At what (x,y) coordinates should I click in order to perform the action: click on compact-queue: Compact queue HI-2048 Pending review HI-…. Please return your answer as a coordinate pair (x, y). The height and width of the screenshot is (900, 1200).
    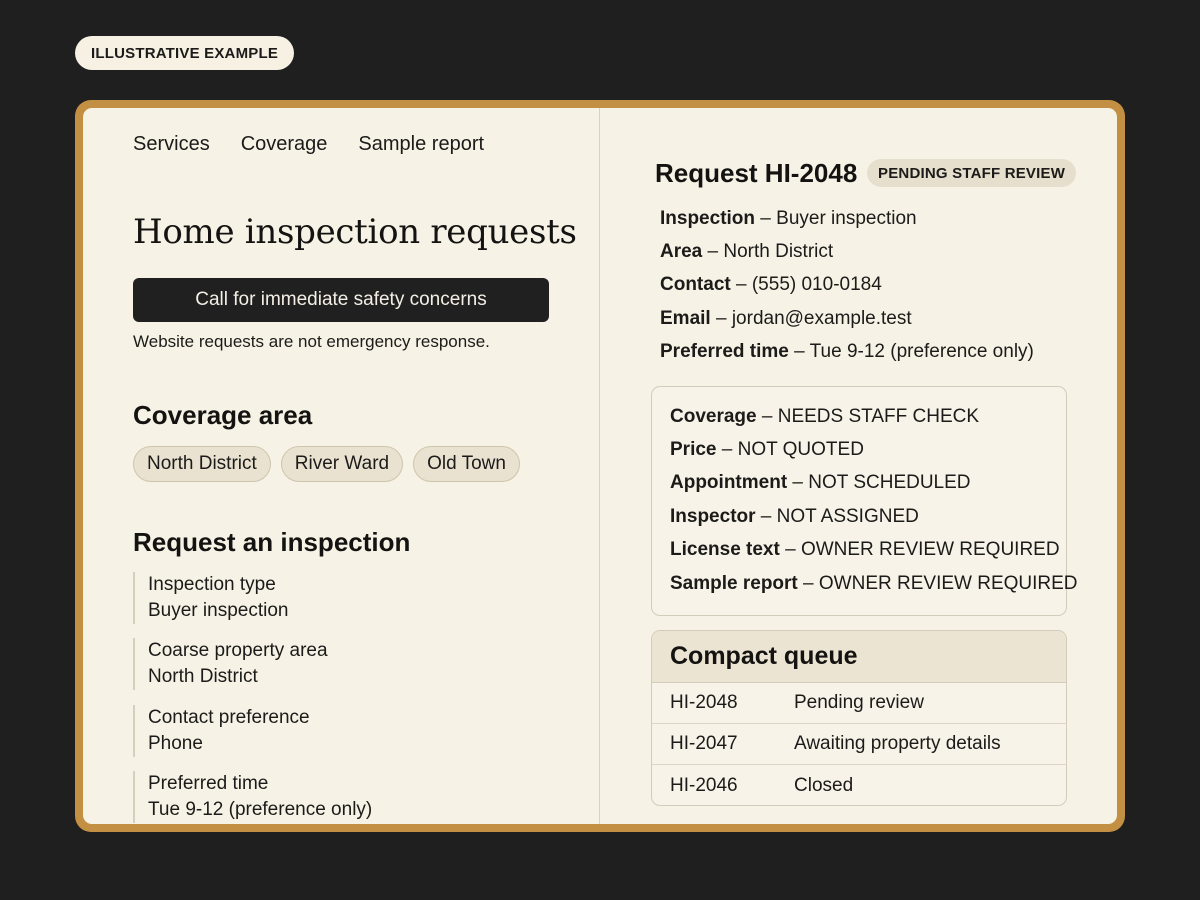
    Looking at the image, I should click on (859, 718).